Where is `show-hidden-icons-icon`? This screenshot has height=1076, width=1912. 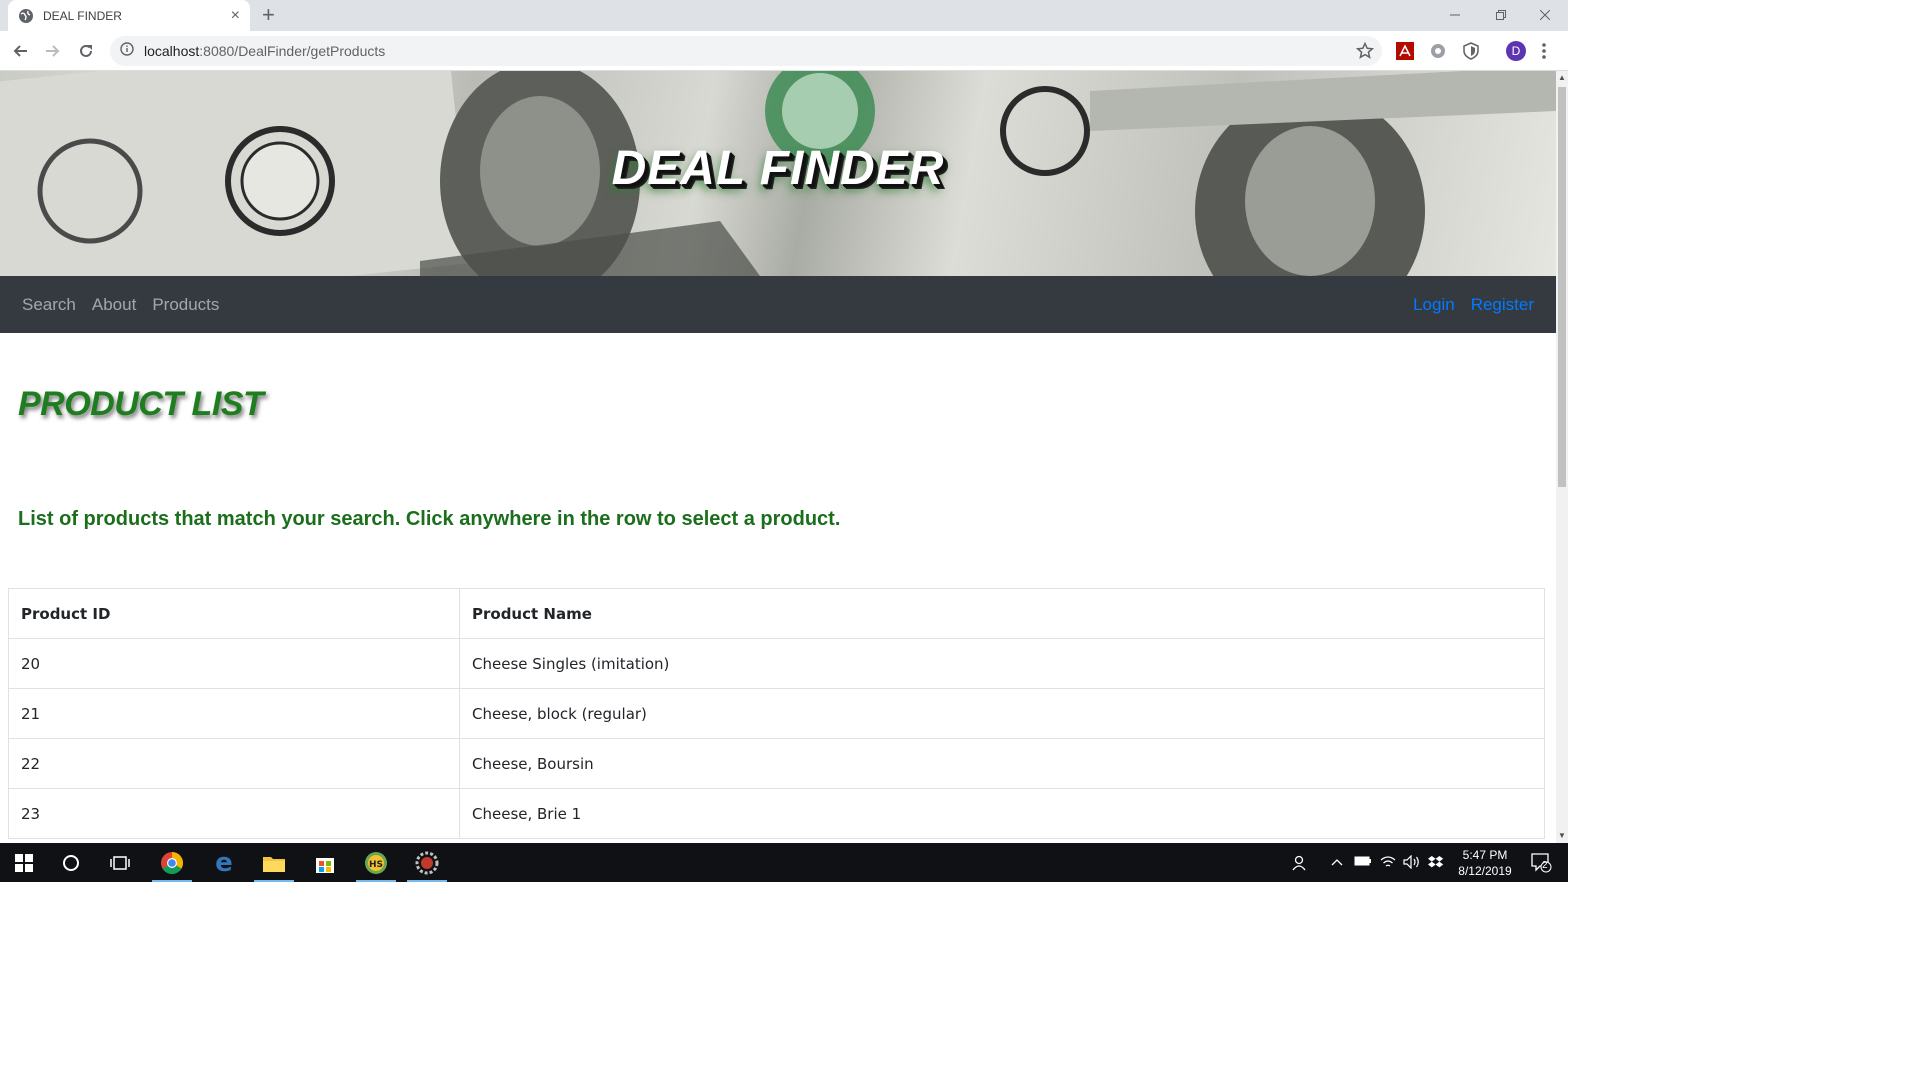
show-hidden-icons-icon is located at coordinates (1337, 862).